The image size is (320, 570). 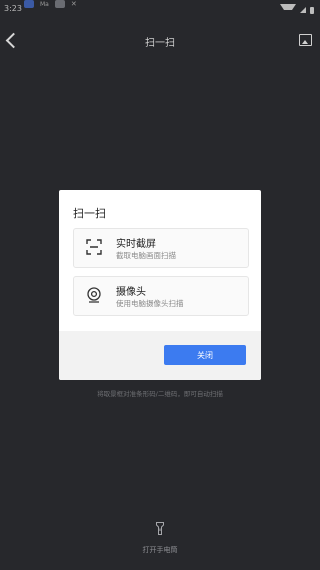 I want to click on flashlight-icon, so click(x=160, y=528).